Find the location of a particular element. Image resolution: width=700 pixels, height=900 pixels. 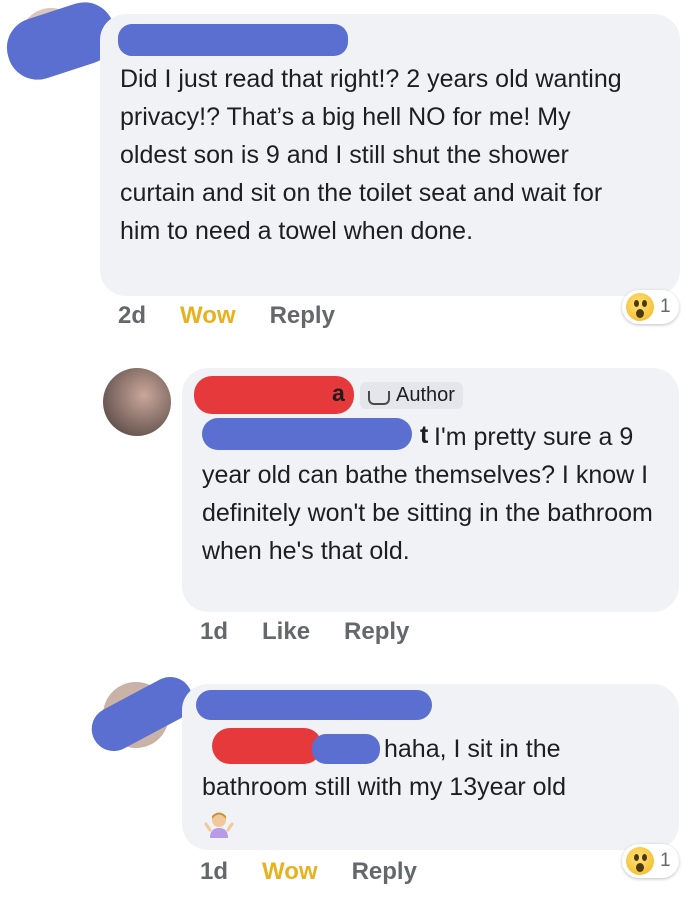

coffee-icon is located at coordinates (379, 397).